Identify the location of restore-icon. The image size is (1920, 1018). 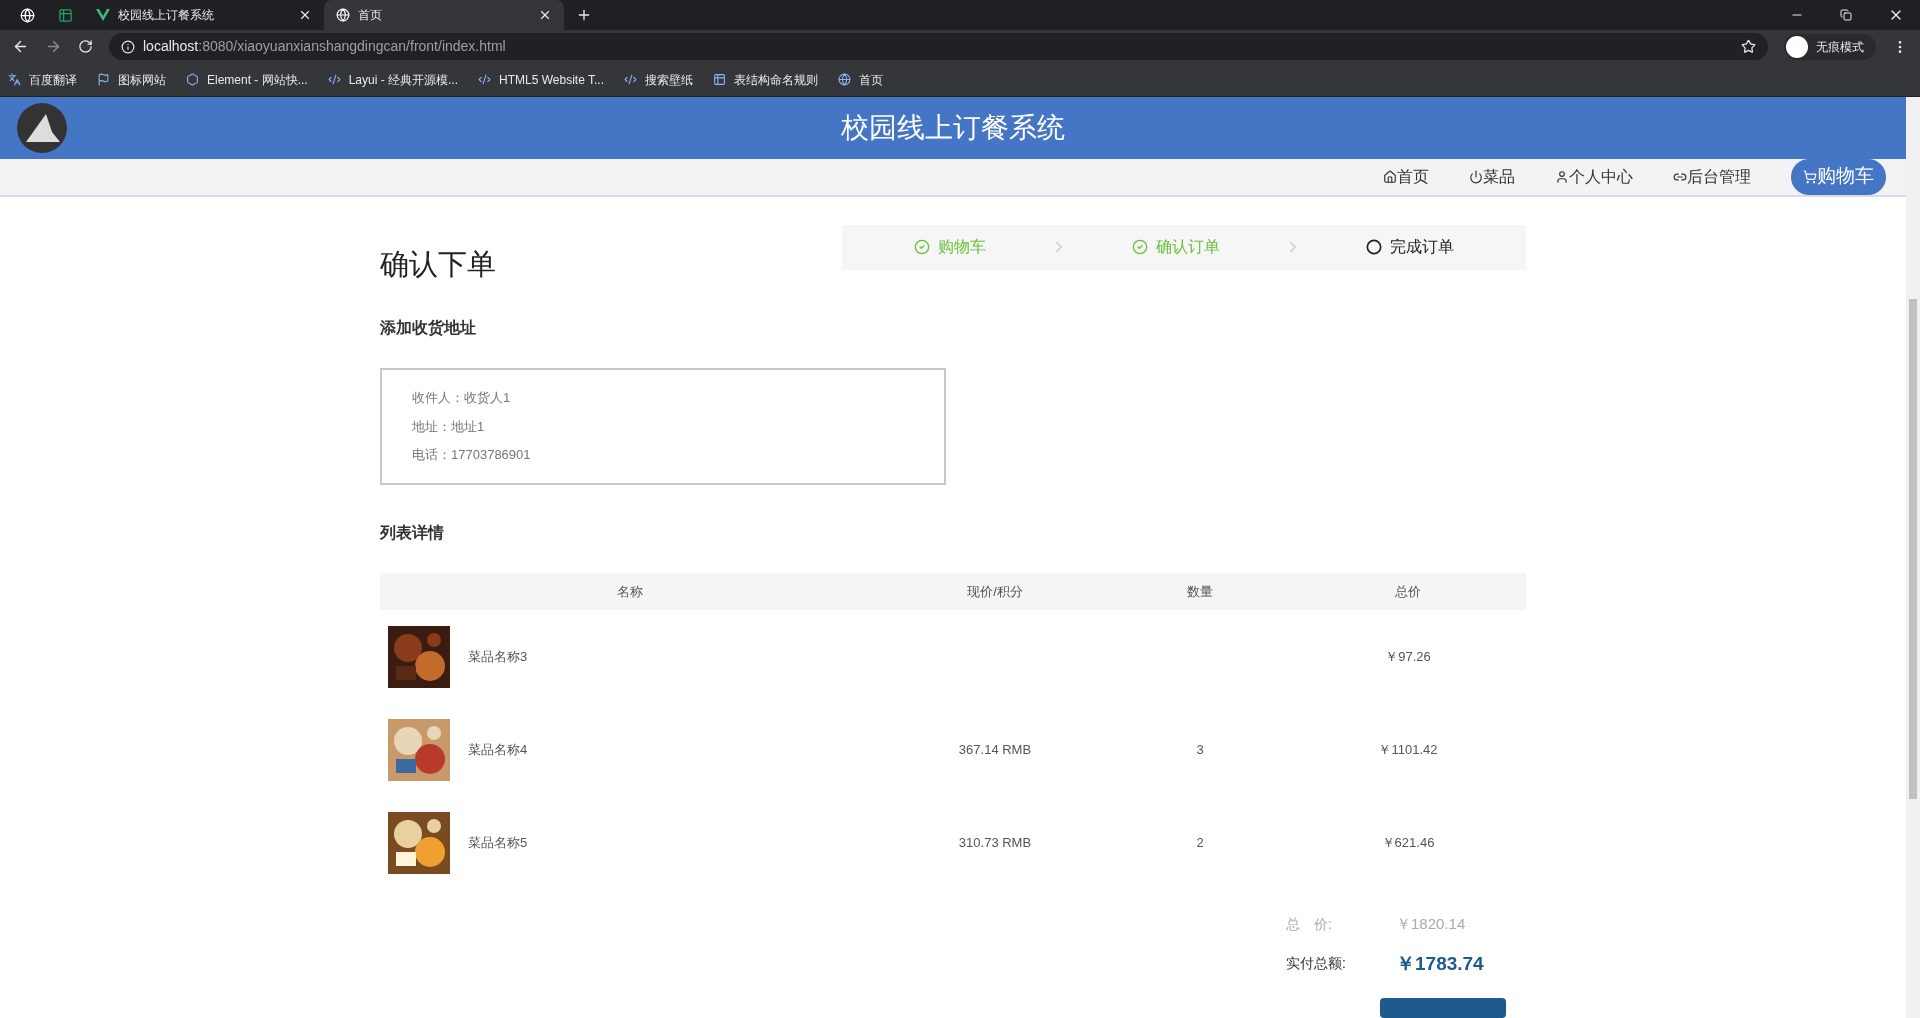
(1846, 15).